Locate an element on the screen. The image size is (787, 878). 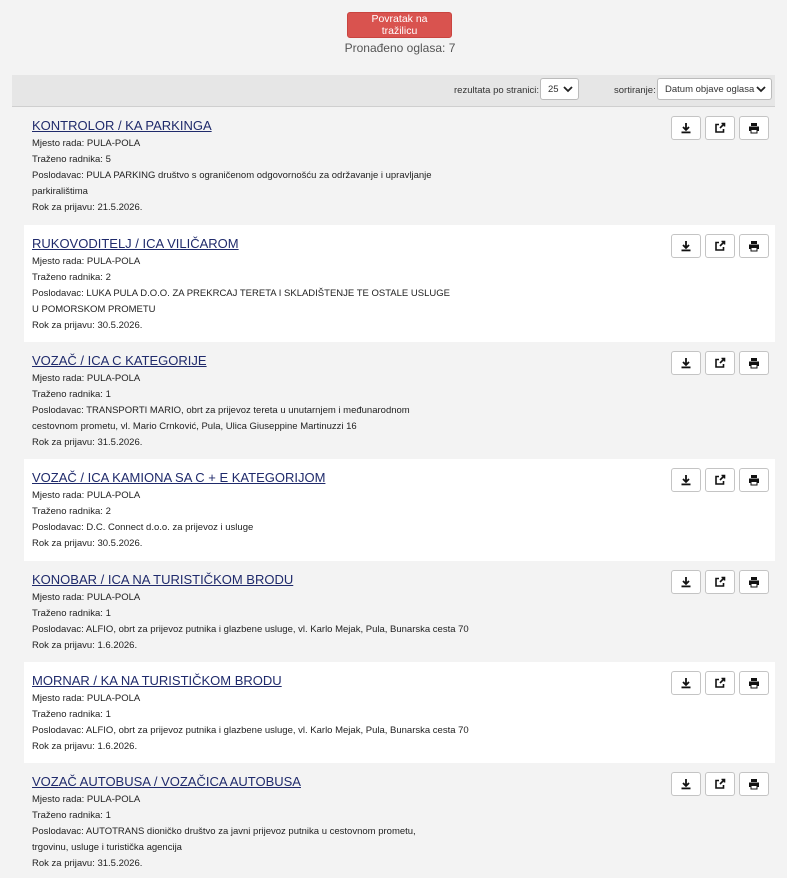
job-title-link: MORNAR / KA NA TURISTIČKOM BRODU is located at coordinates (157, 680).